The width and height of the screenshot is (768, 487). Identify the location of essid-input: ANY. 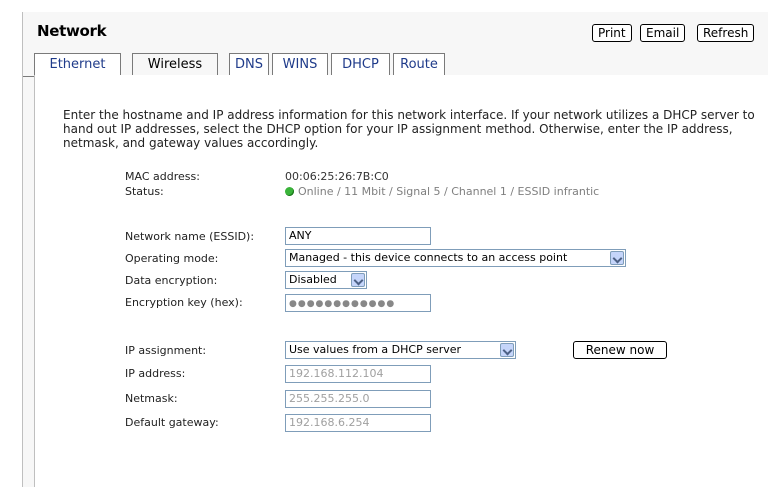
(358, 236).